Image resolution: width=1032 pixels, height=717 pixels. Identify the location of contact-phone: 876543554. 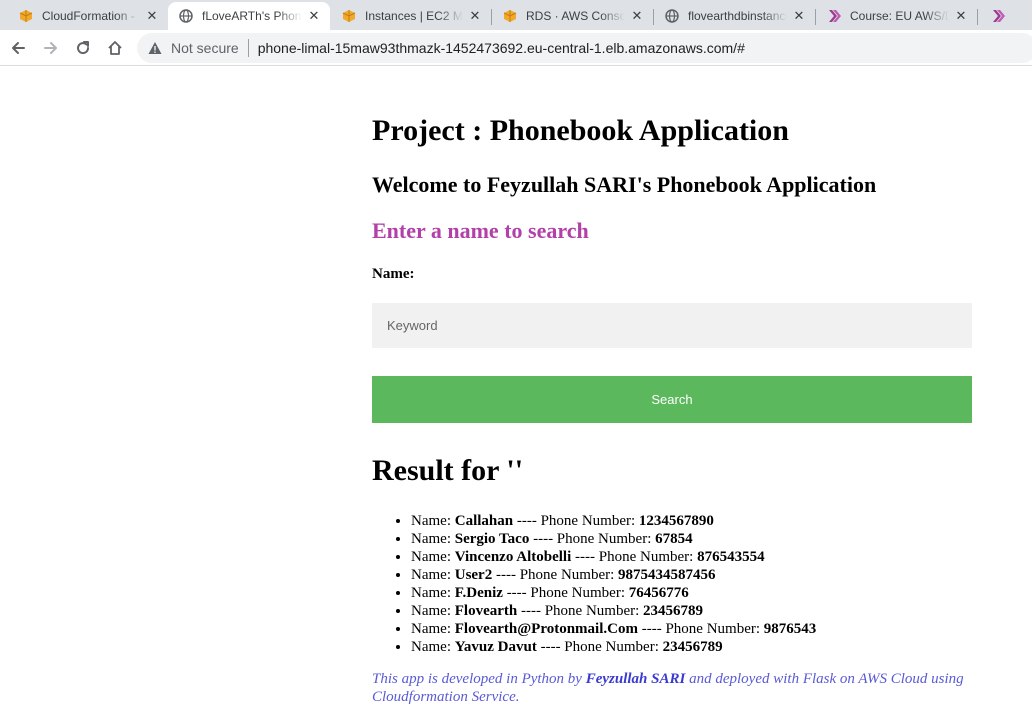
(731, 557).